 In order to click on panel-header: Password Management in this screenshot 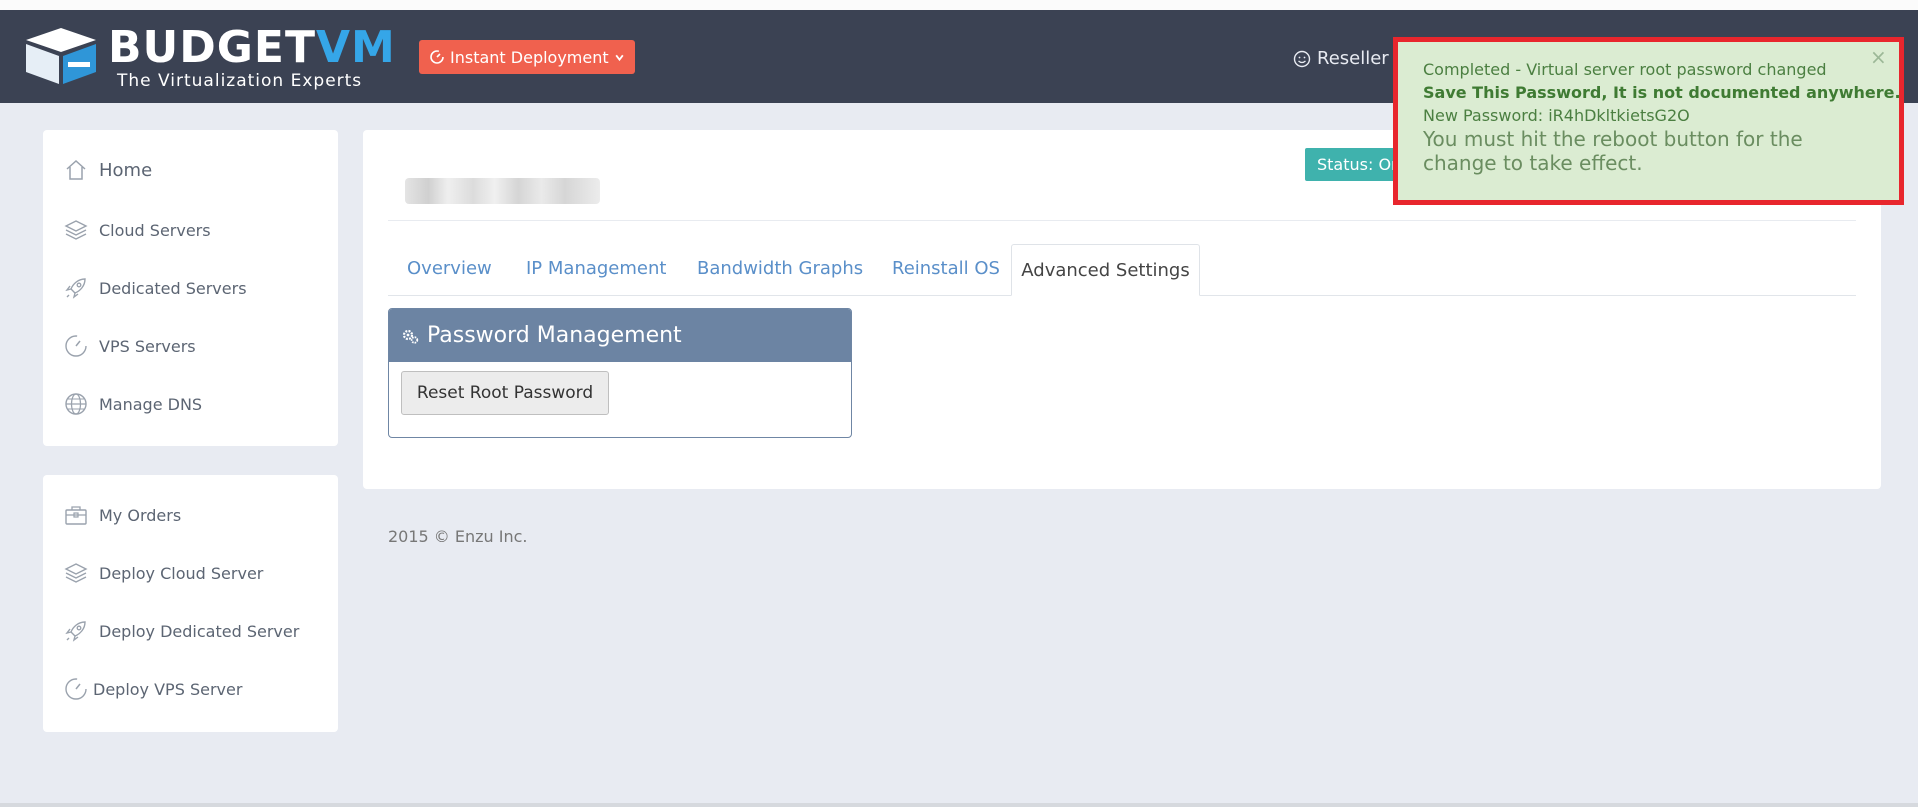, I will do `click(620, 335)`.